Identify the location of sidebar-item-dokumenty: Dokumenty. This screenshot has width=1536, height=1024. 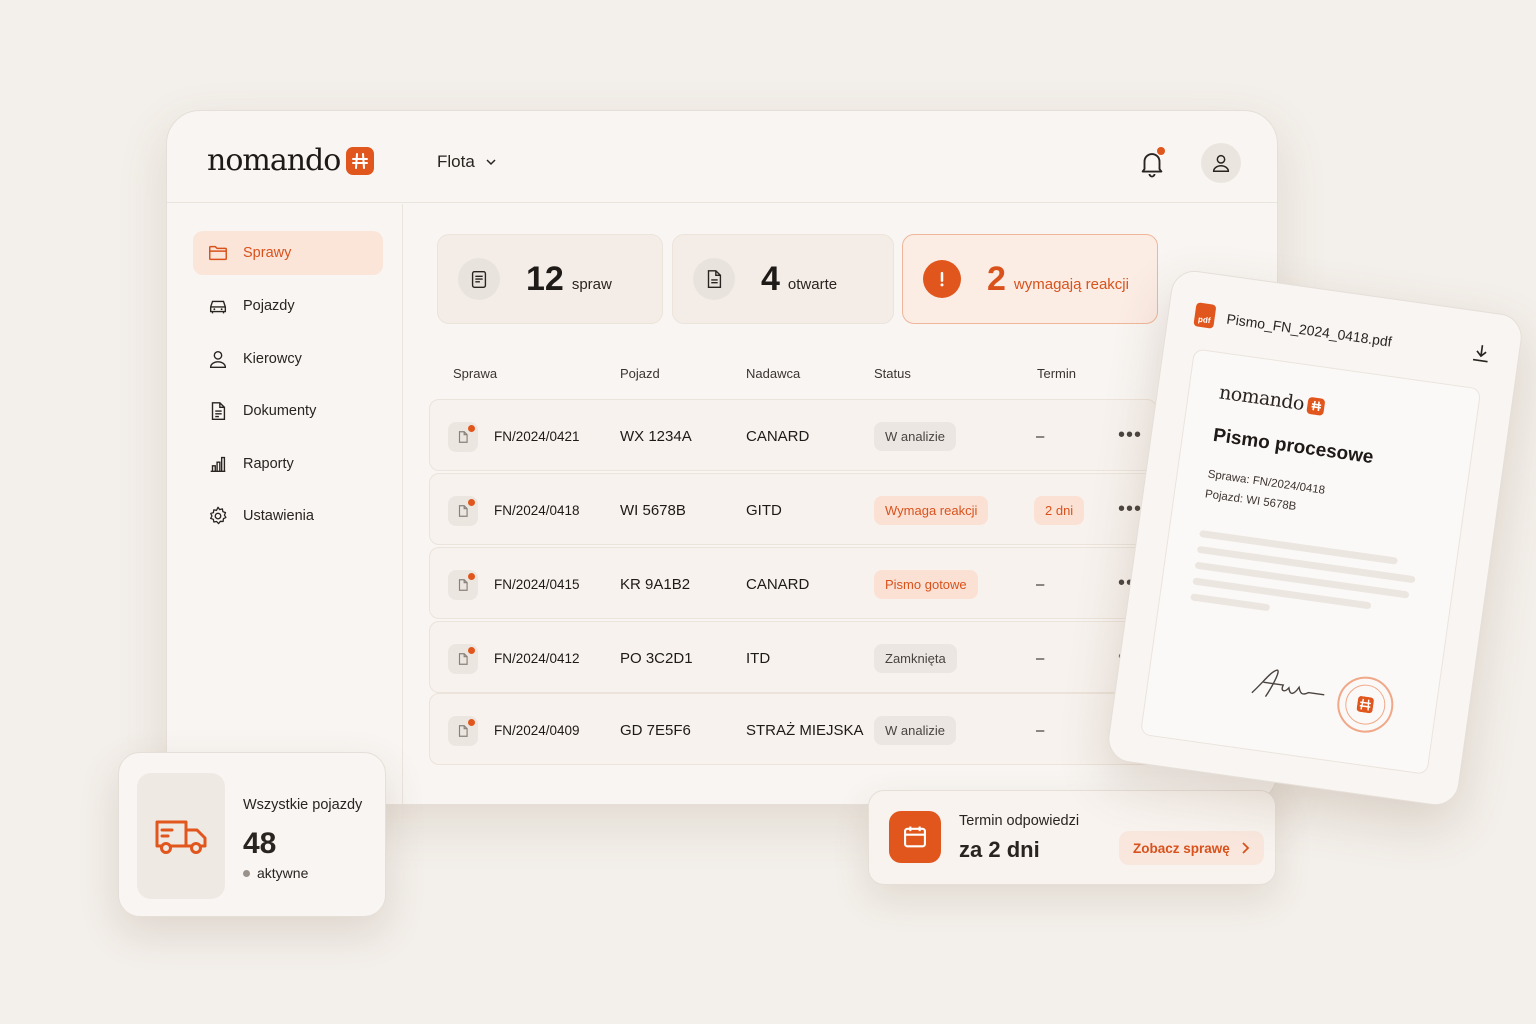
(288, 411).